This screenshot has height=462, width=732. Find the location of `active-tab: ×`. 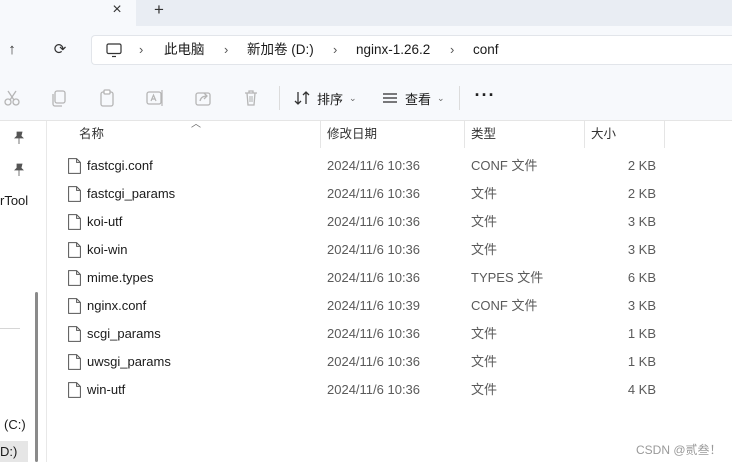

active-tab: × is located at coordinates (68, 13).